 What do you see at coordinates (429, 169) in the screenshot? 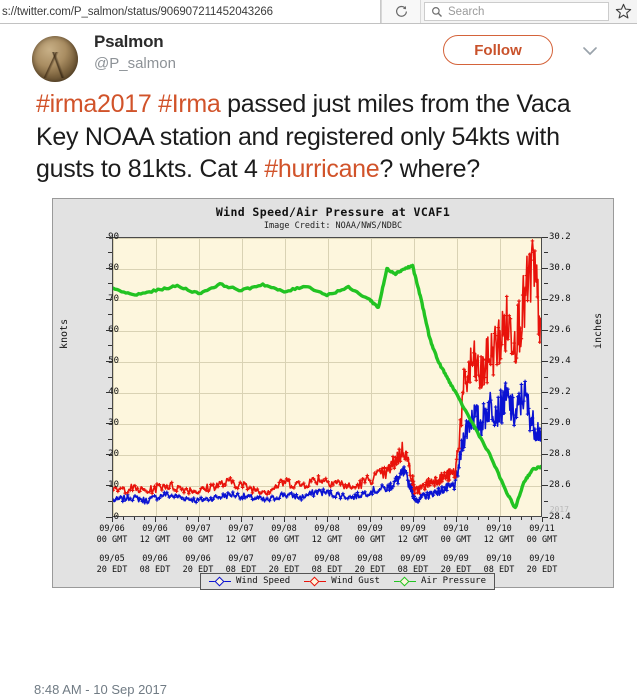
I see `tweet-text-run: ? where?` at bounding box center [429, 169].